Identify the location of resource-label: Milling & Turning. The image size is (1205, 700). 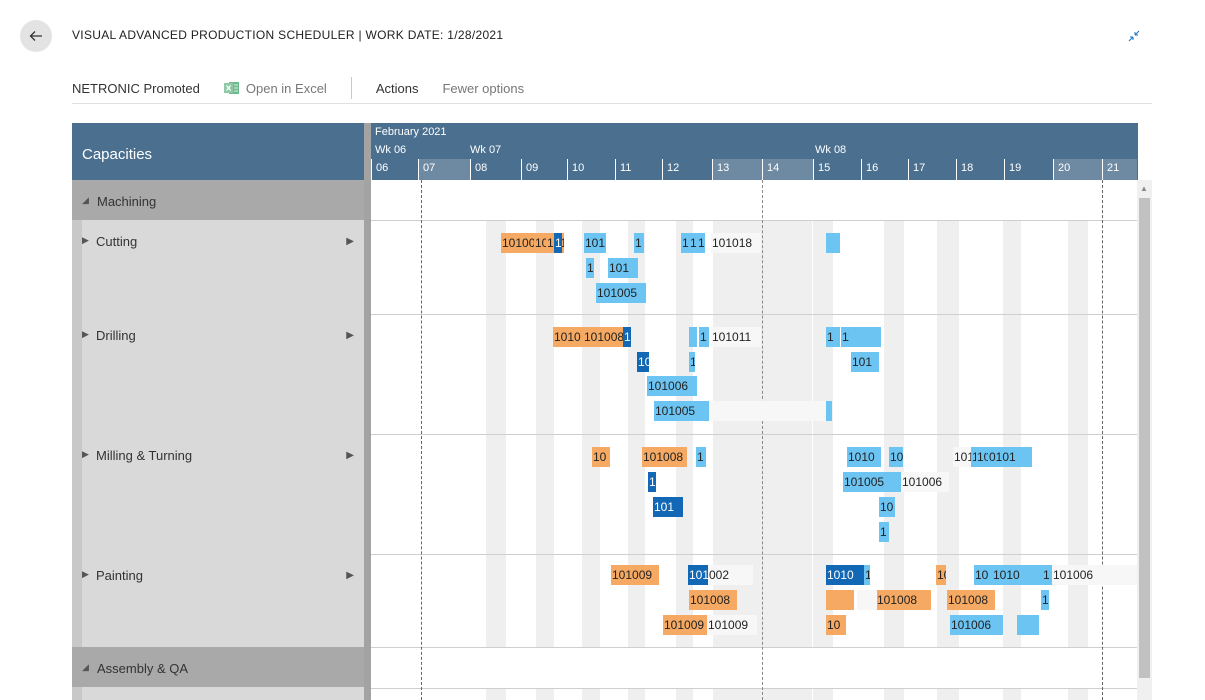
(144, 455).